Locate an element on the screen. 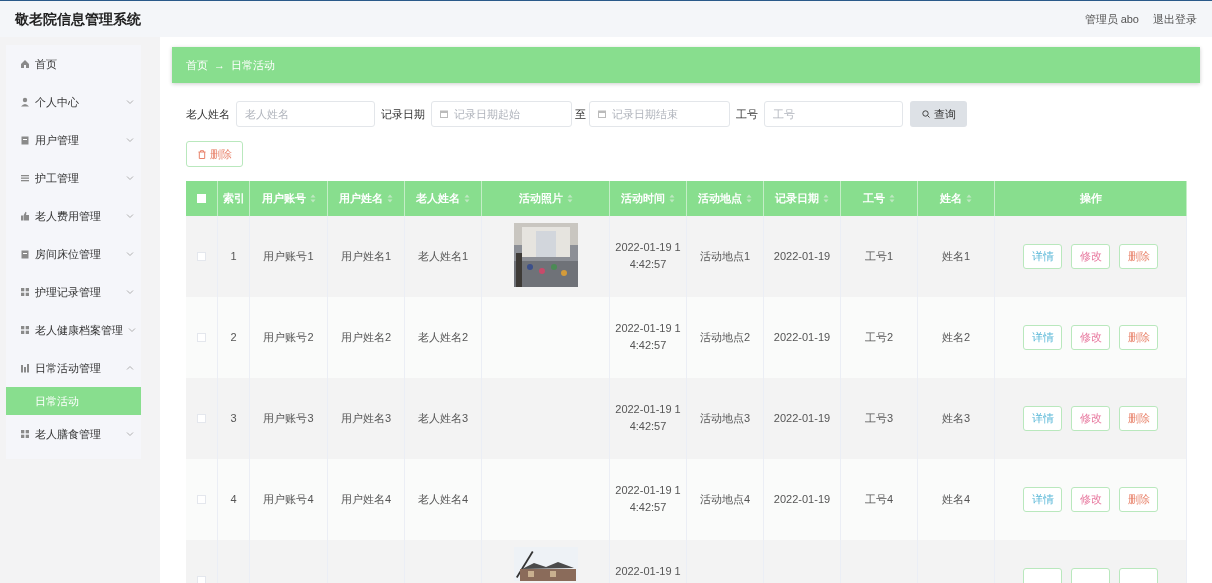 The width and height of the screenshot is (1212, 583). table-cell-text: 姓名1 is located at coordinates (956, 257).